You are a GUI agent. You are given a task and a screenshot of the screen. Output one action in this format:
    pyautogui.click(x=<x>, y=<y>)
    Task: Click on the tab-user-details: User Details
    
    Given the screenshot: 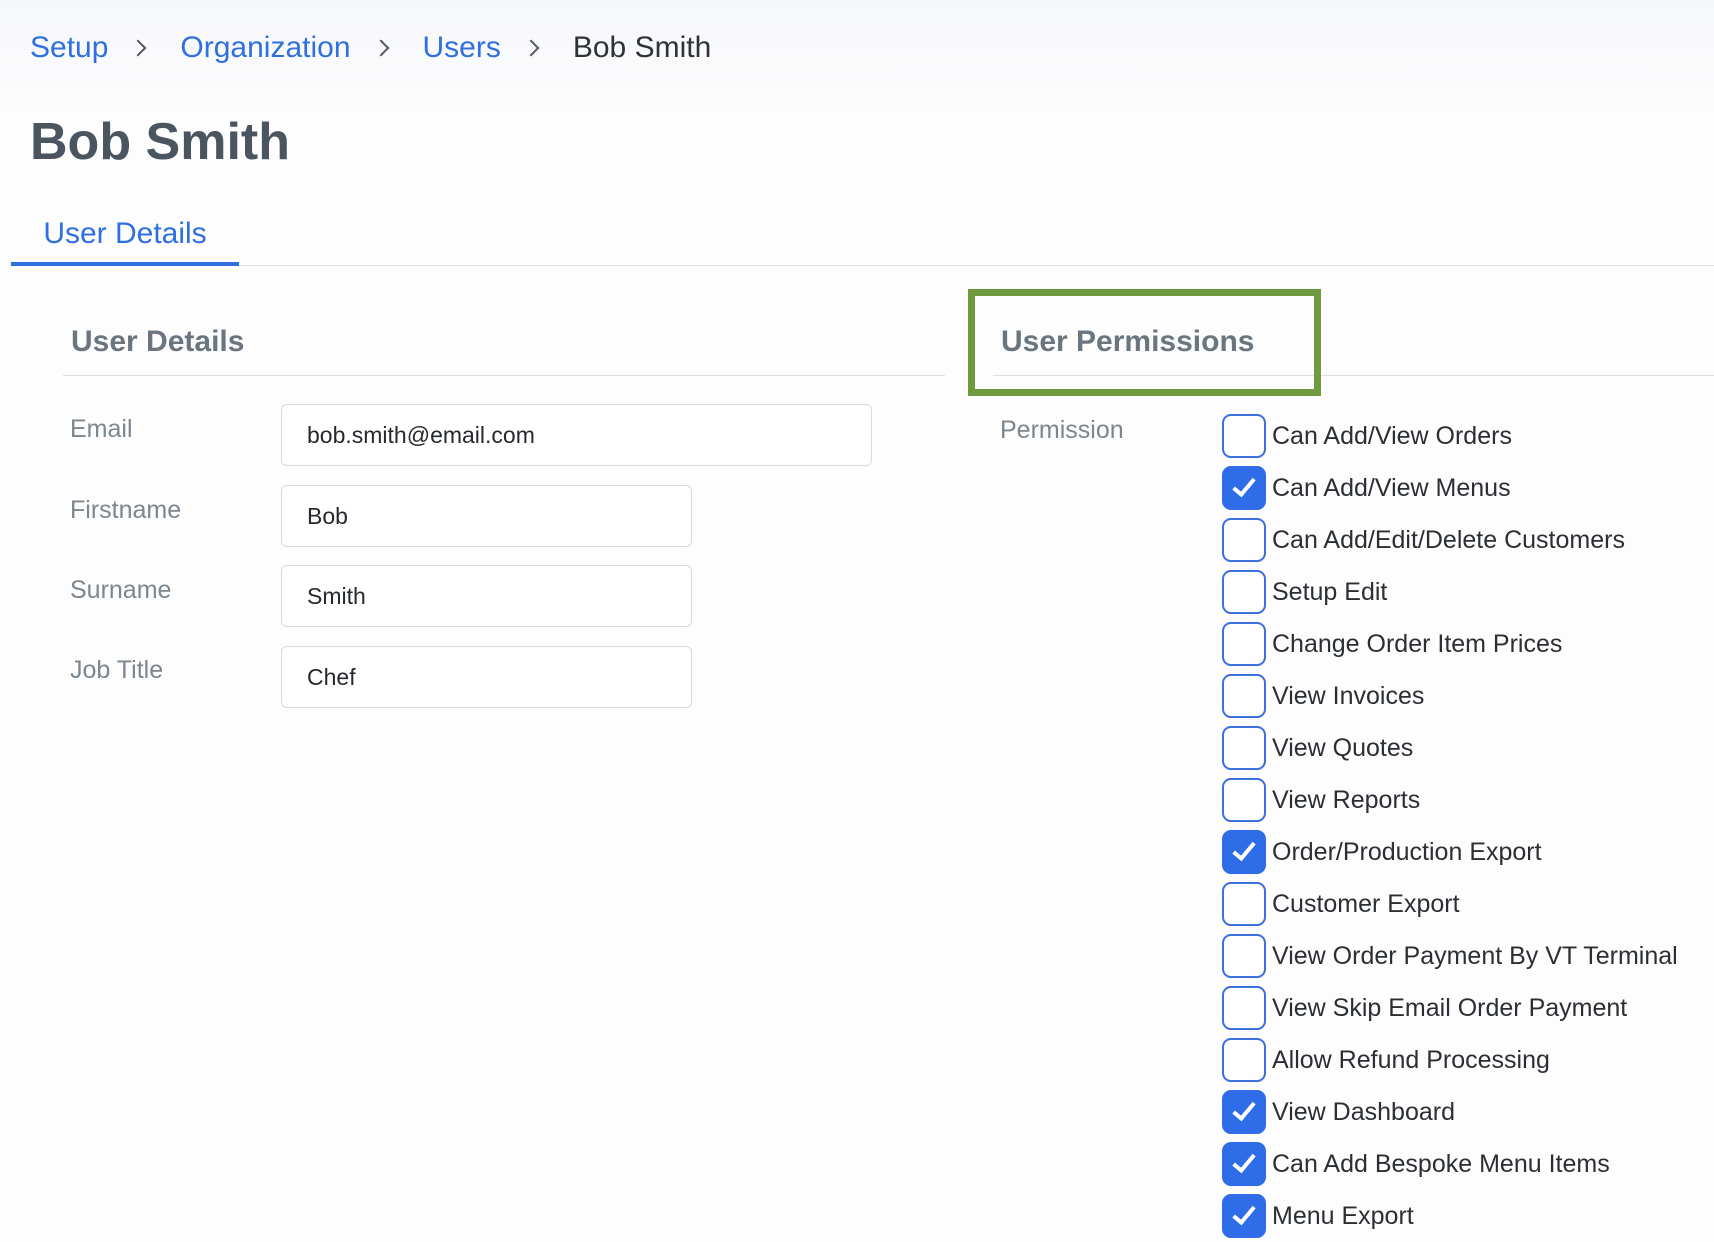 What is the action you would take?
    pyautogui.click(x=125, y=238)
    